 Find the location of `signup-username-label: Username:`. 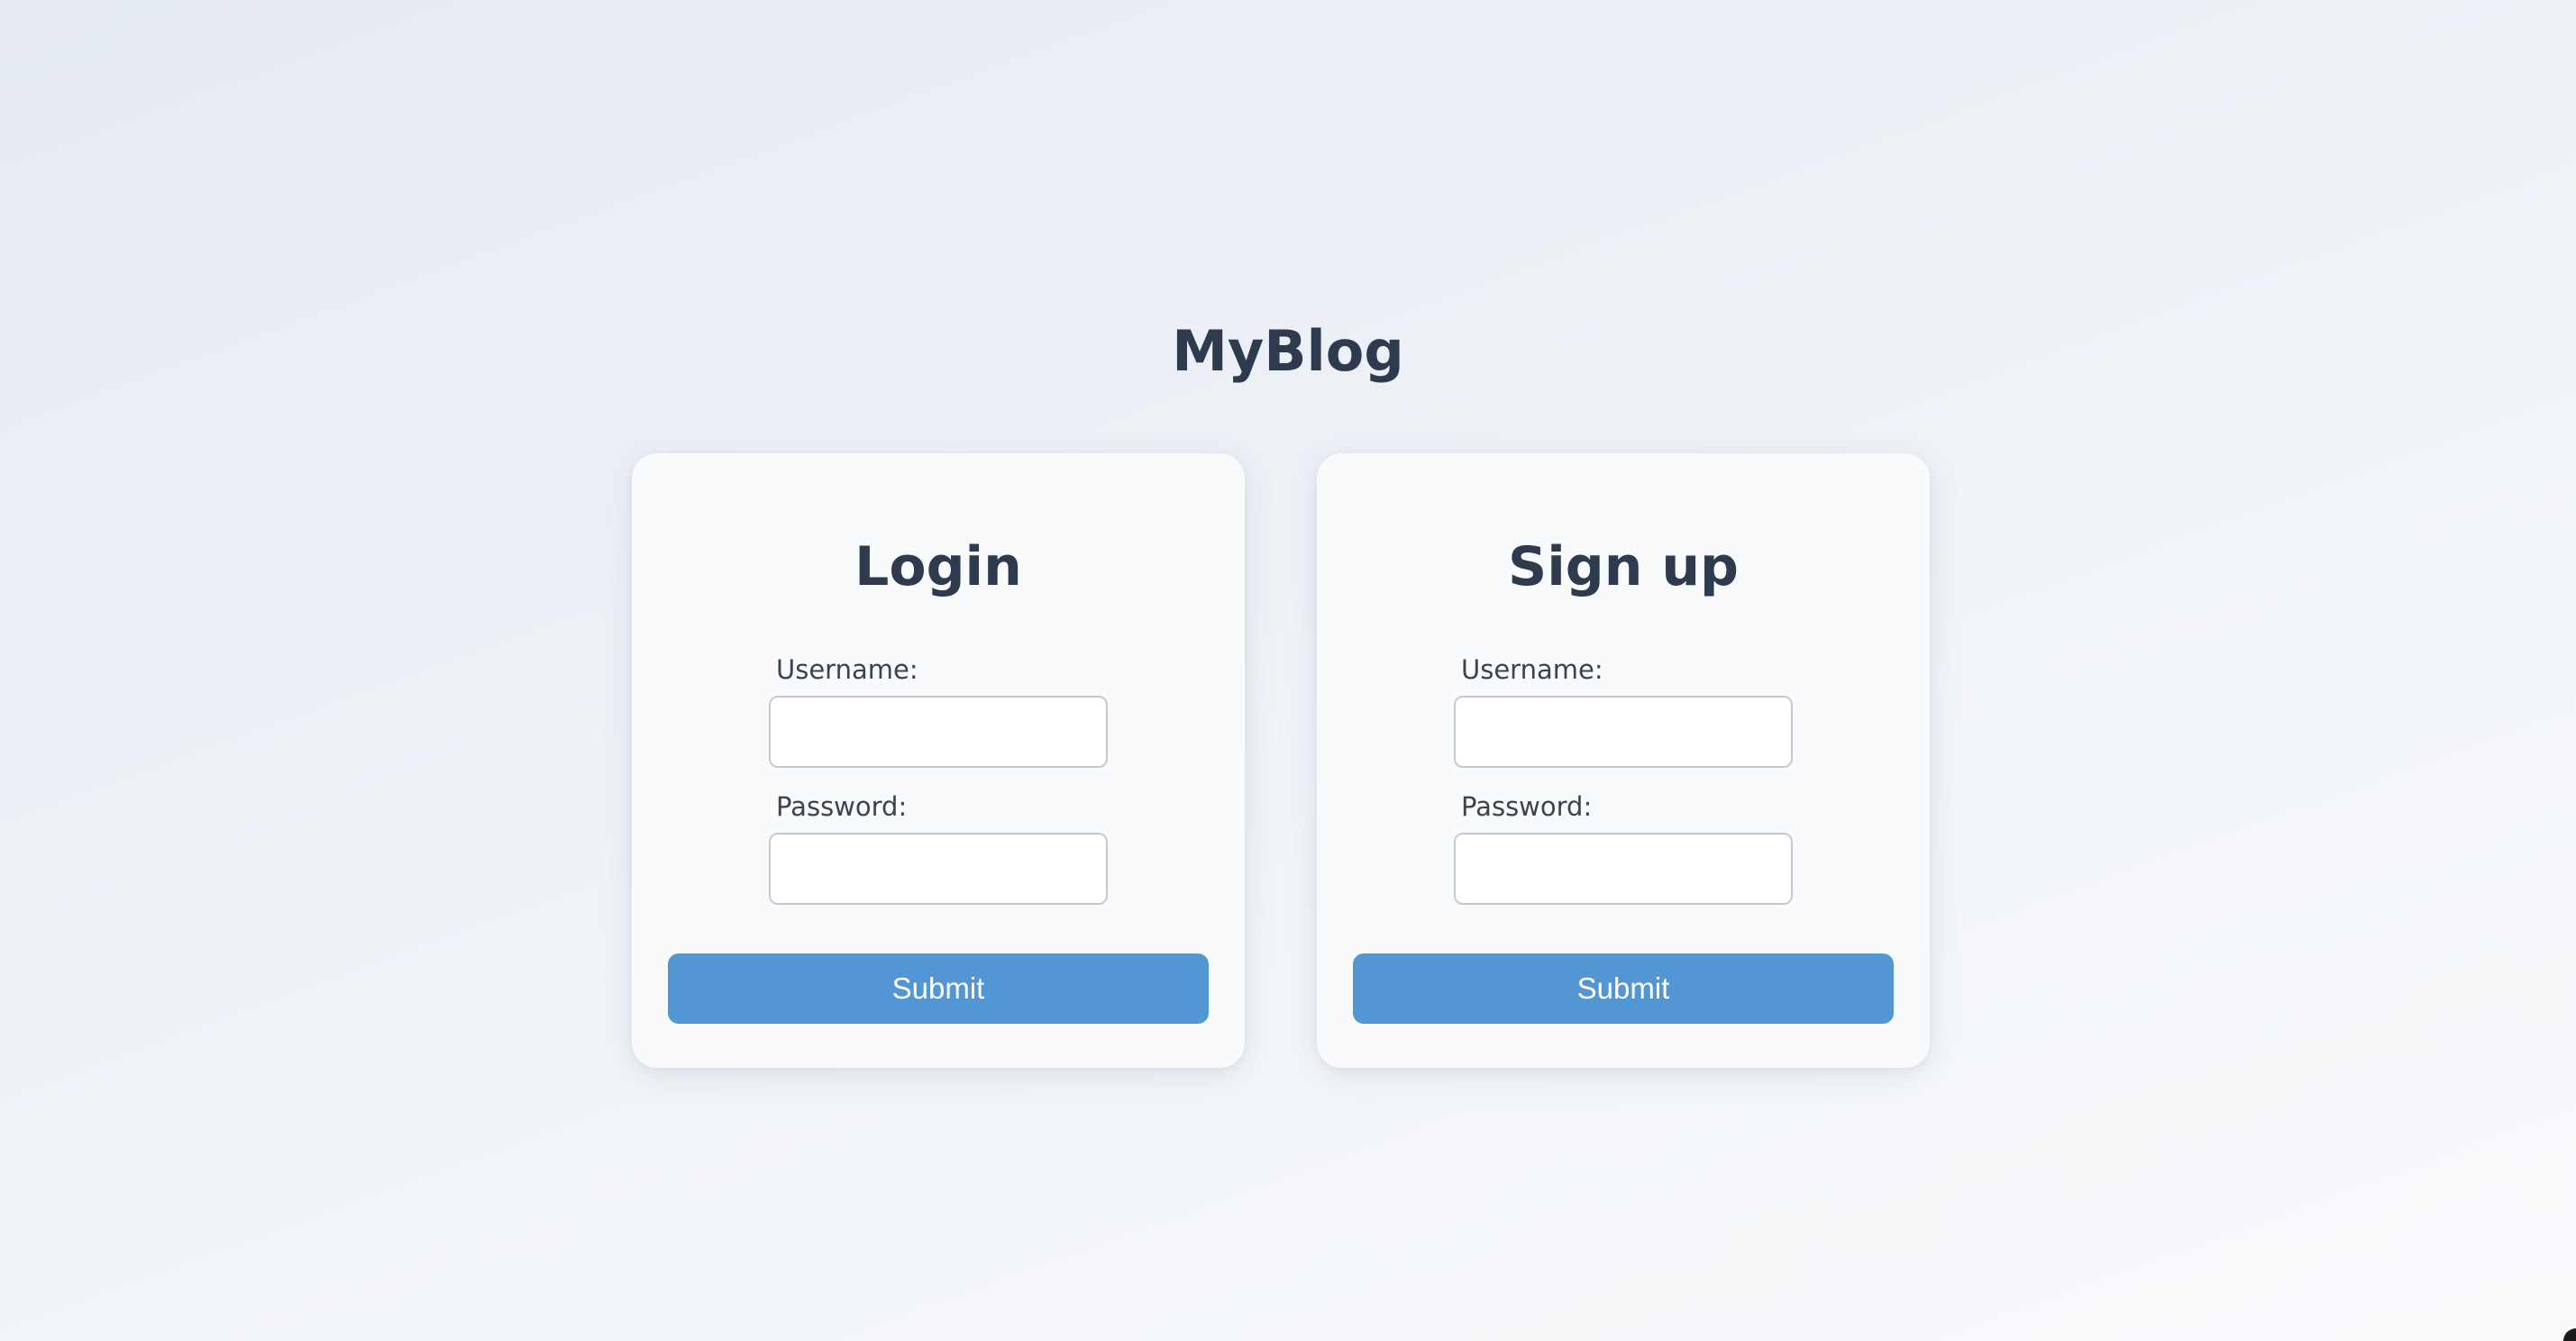

signup-username-label: Username: is located at coordinates (1532, 670).